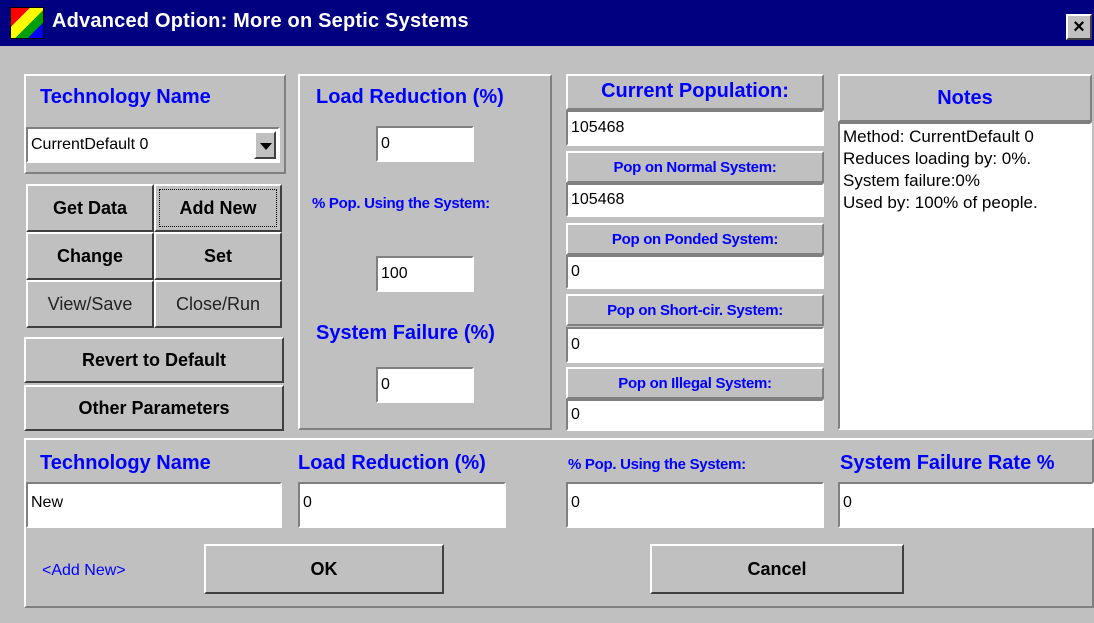 Image resolution: width=1094 pixels, height=623 pixels. I want to click on load-reduction-input: 0, so click(425, 144).